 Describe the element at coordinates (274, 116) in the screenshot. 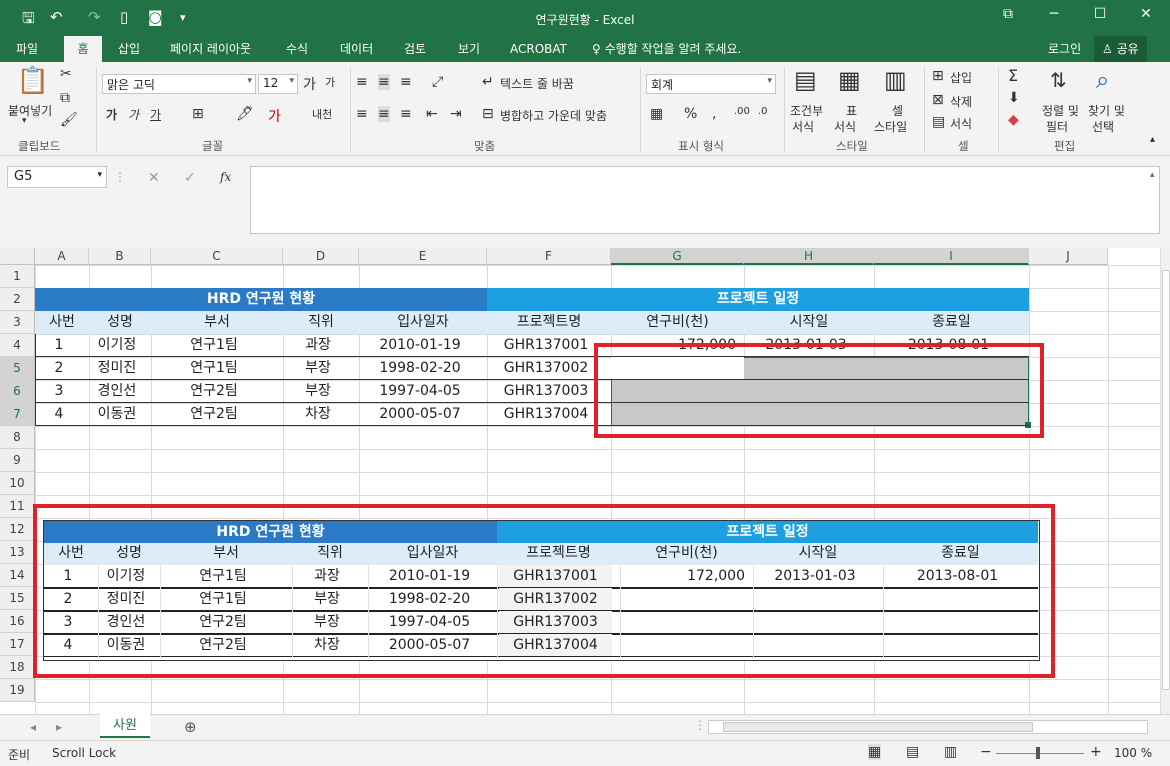

I see `font-color-icon: 가` at that location.